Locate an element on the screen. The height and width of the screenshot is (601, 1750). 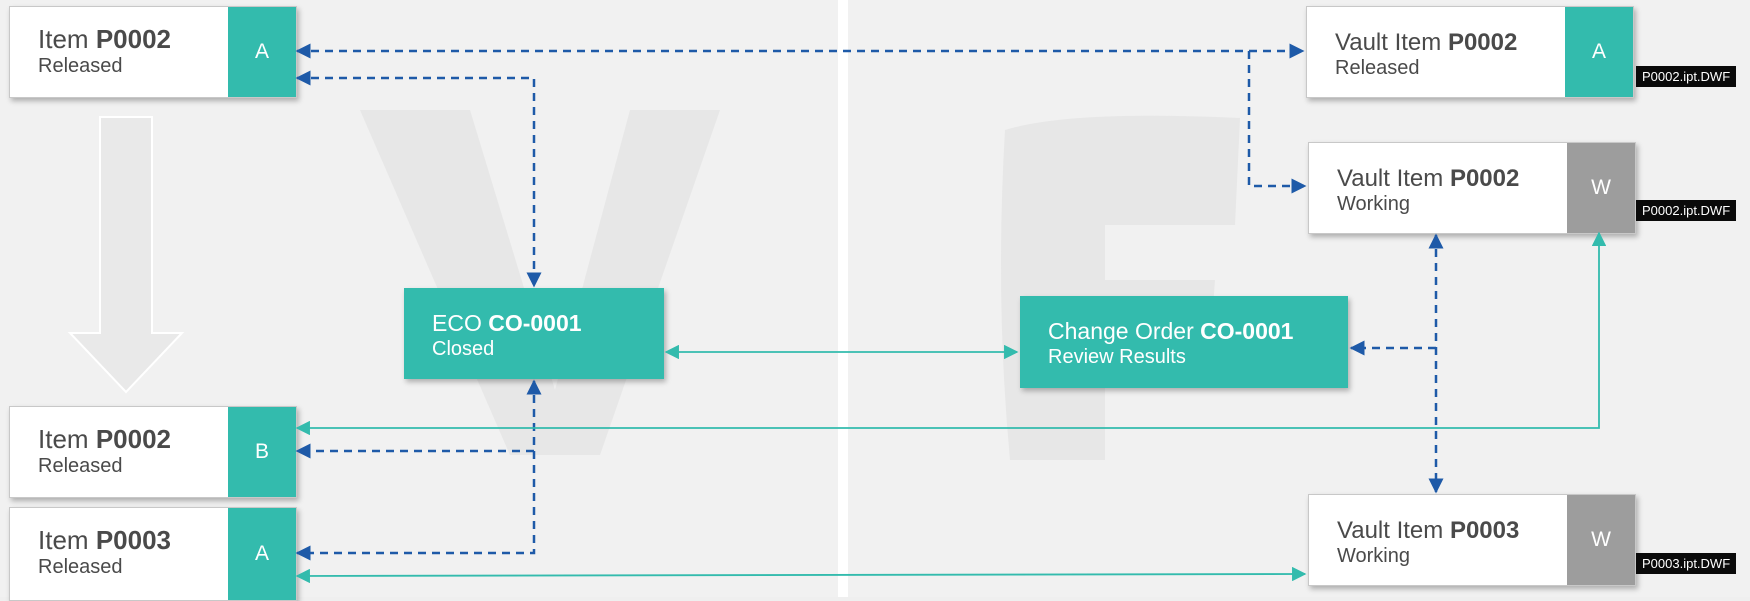
vault-item-p0003-working: Vault Item P0003 Working W is located at coordinates (1472, 540).